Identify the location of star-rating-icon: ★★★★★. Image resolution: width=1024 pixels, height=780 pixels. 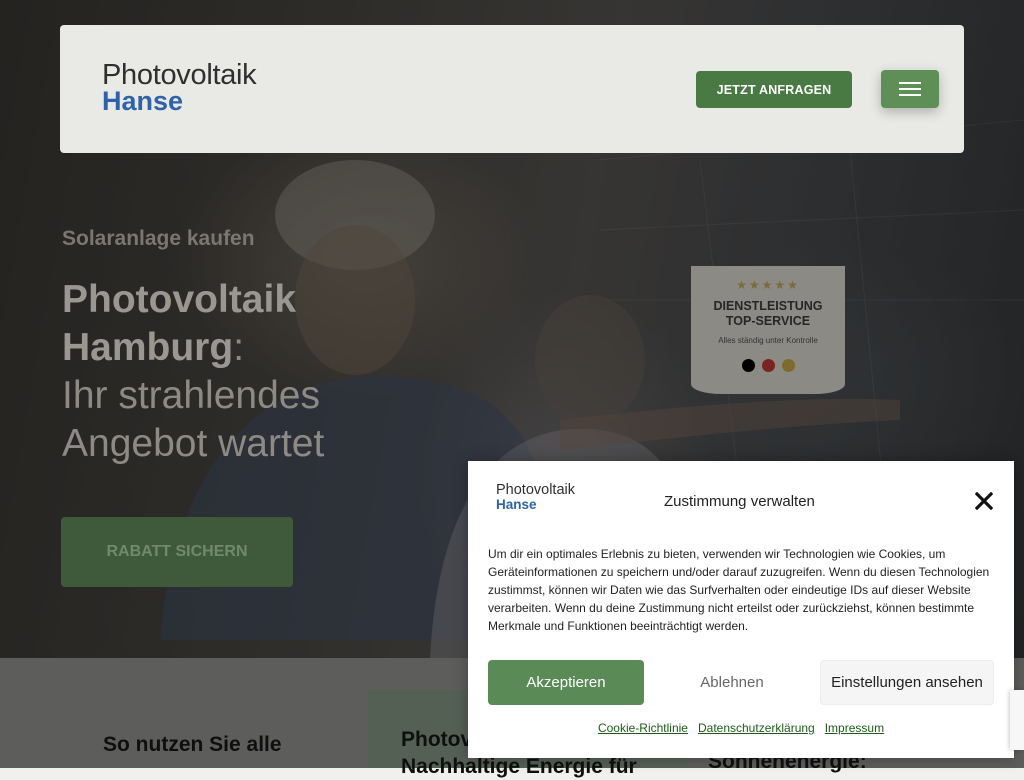
(768, 285).